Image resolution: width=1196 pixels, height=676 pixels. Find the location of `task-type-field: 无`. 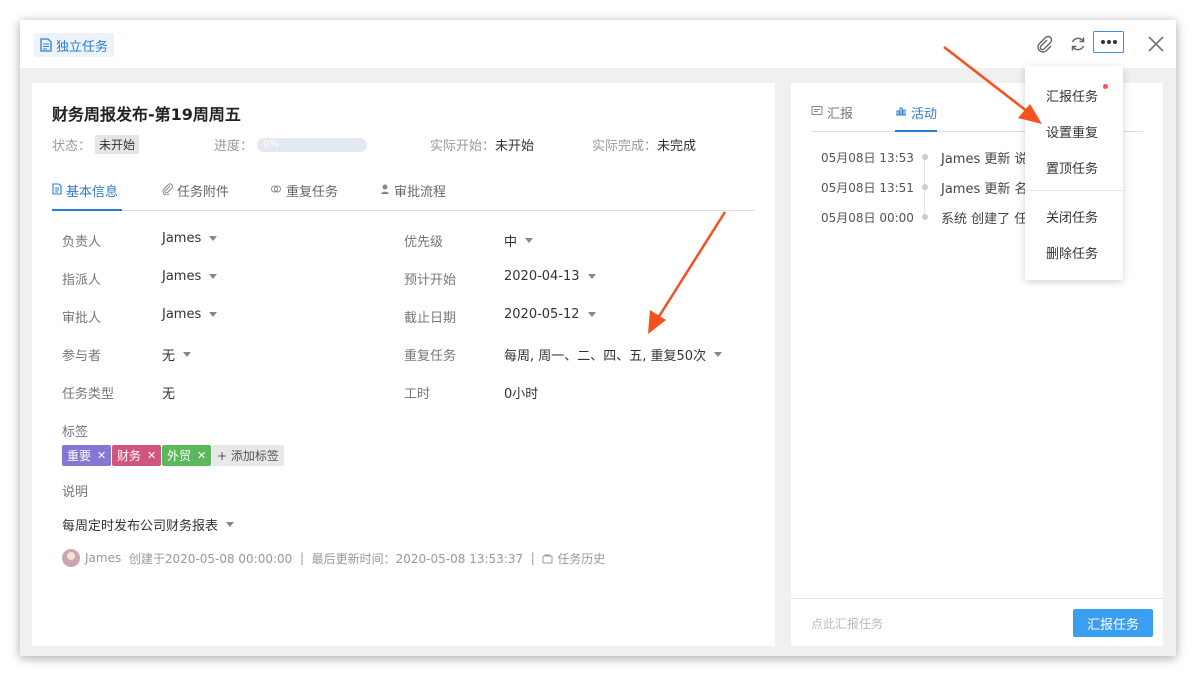

task-type-field: 无 is located at coordinates (168, 392).